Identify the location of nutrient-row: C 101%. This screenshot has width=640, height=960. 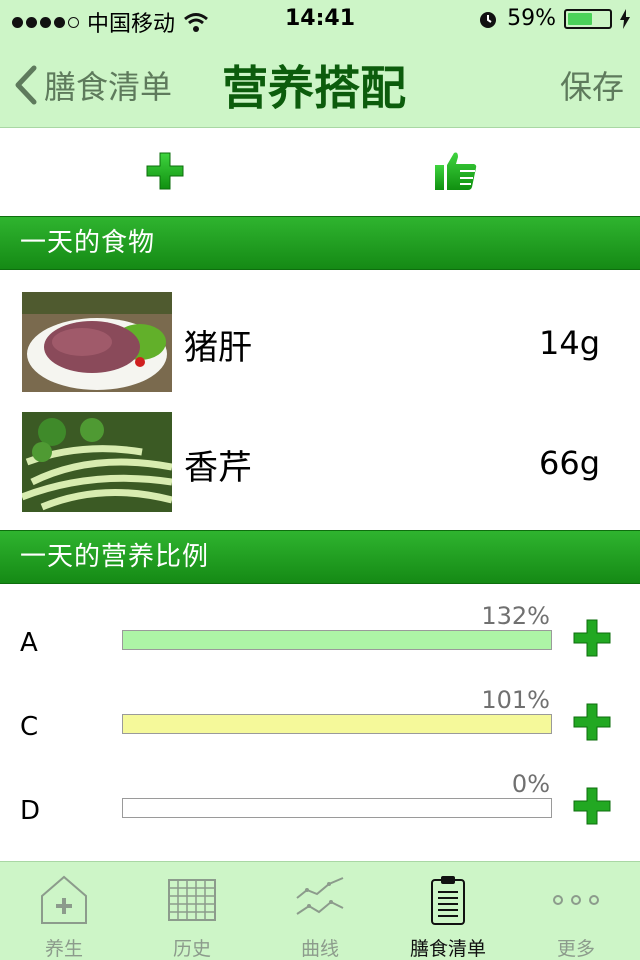
(320, 726).